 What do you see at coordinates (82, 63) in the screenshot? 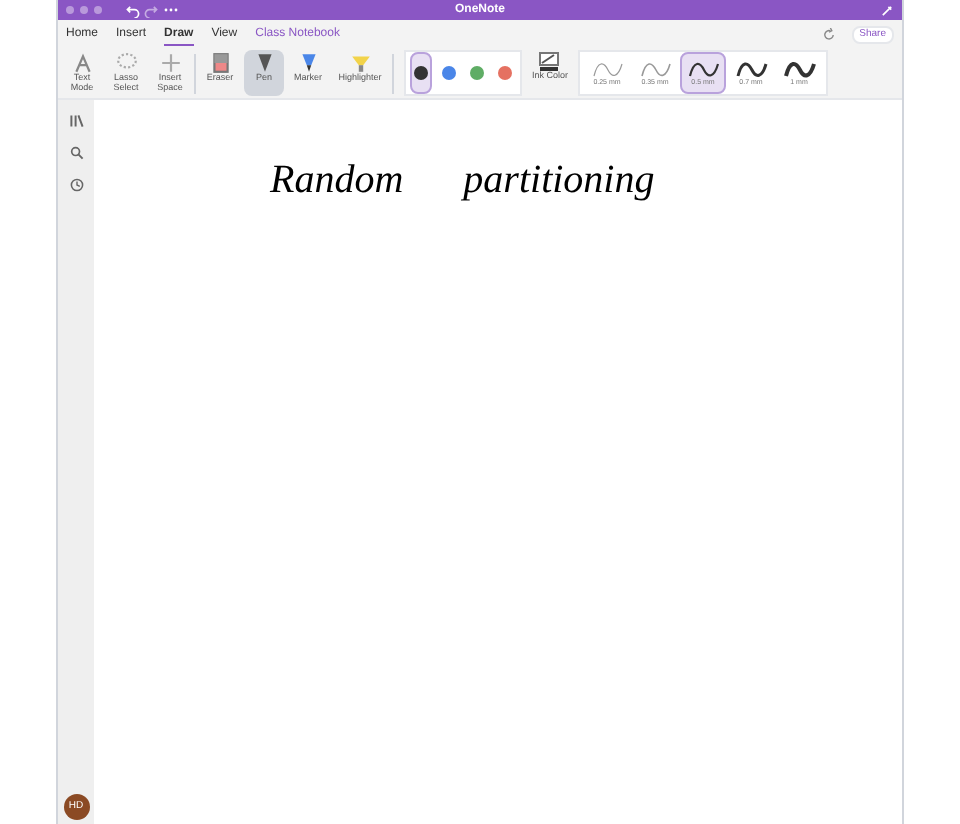
I see `text-icon` at bounding box center [82, 63].